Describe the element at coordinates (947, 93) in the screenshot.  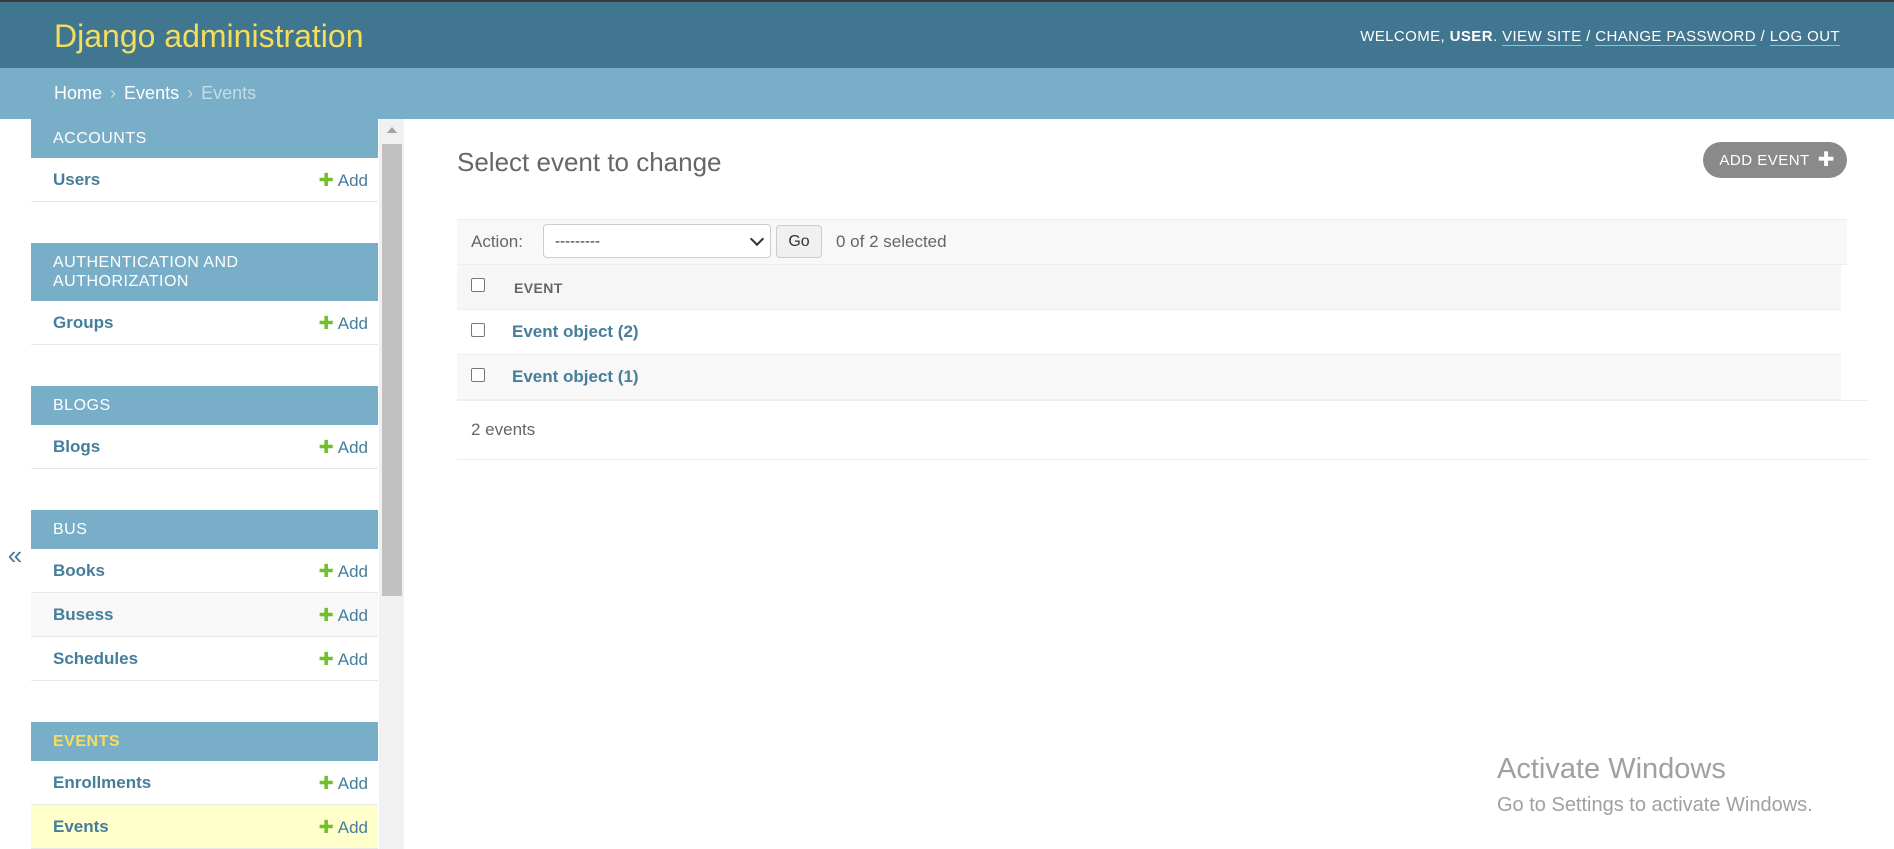
I see `breadcrumb: Home › Events › Events` at that location.